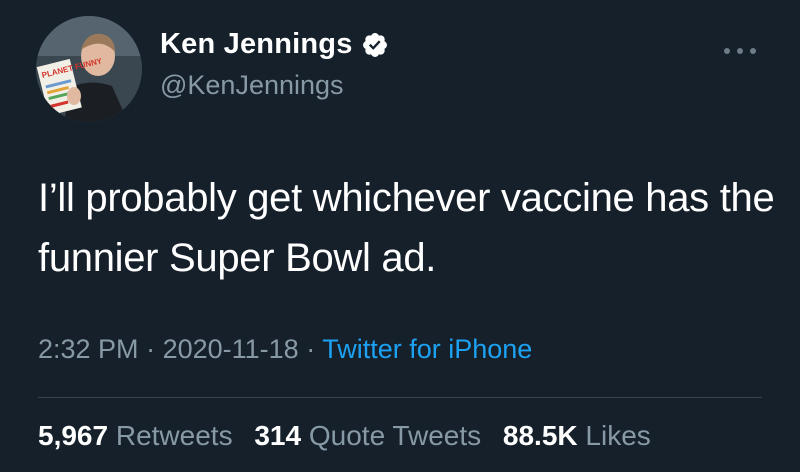 This screenshot has width=800, height=472. I want to click on likes-label: Likes, so click(618, 435).